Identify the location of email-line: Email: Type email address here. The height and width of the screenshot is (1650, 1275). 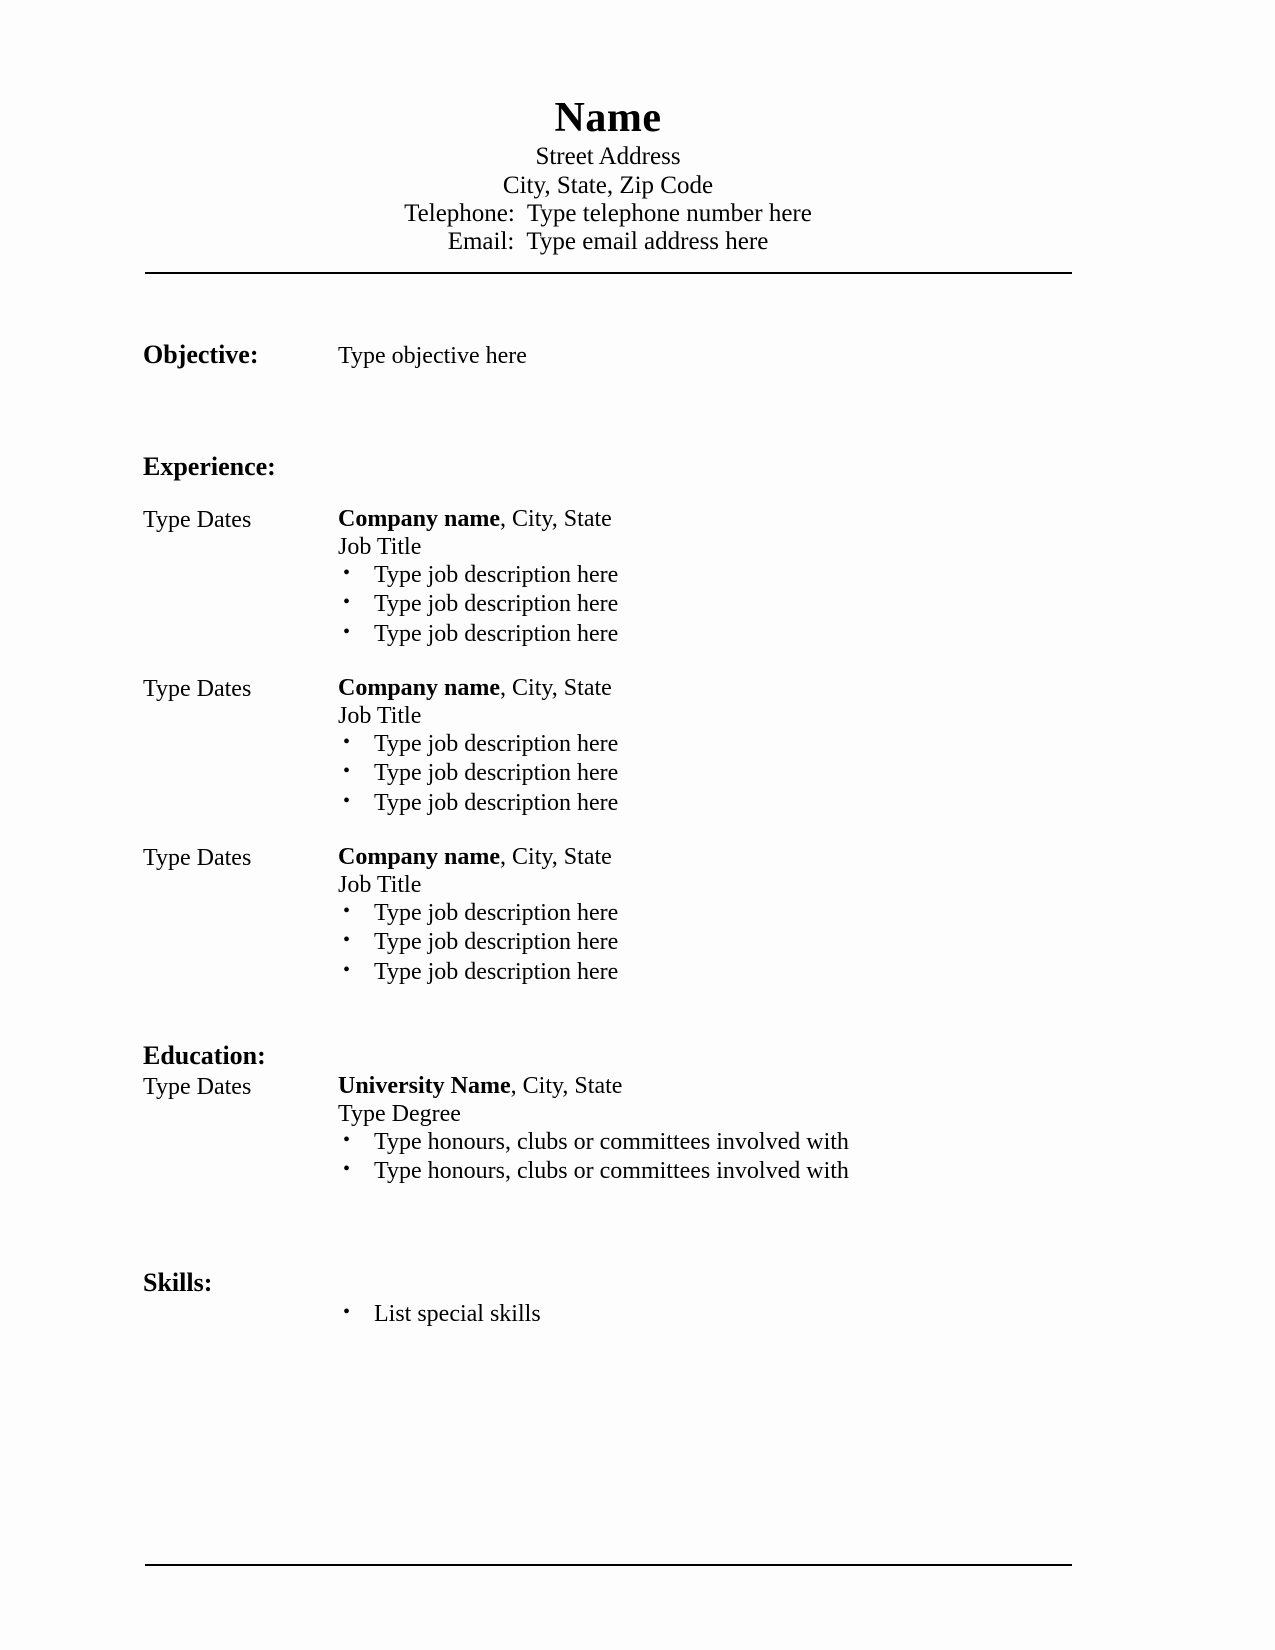
(608, 242).